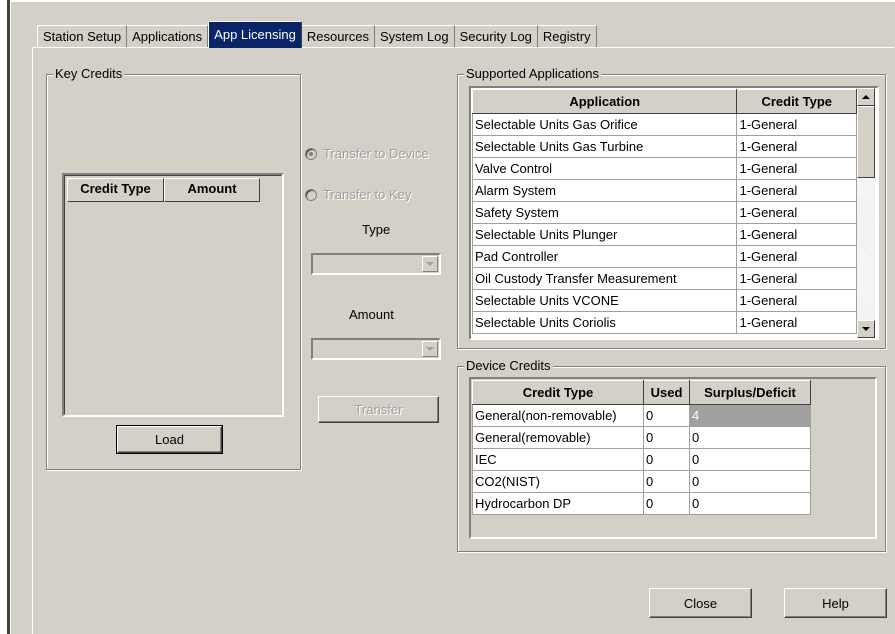  I want to click on help-button-label: Help, so click(835, 603).